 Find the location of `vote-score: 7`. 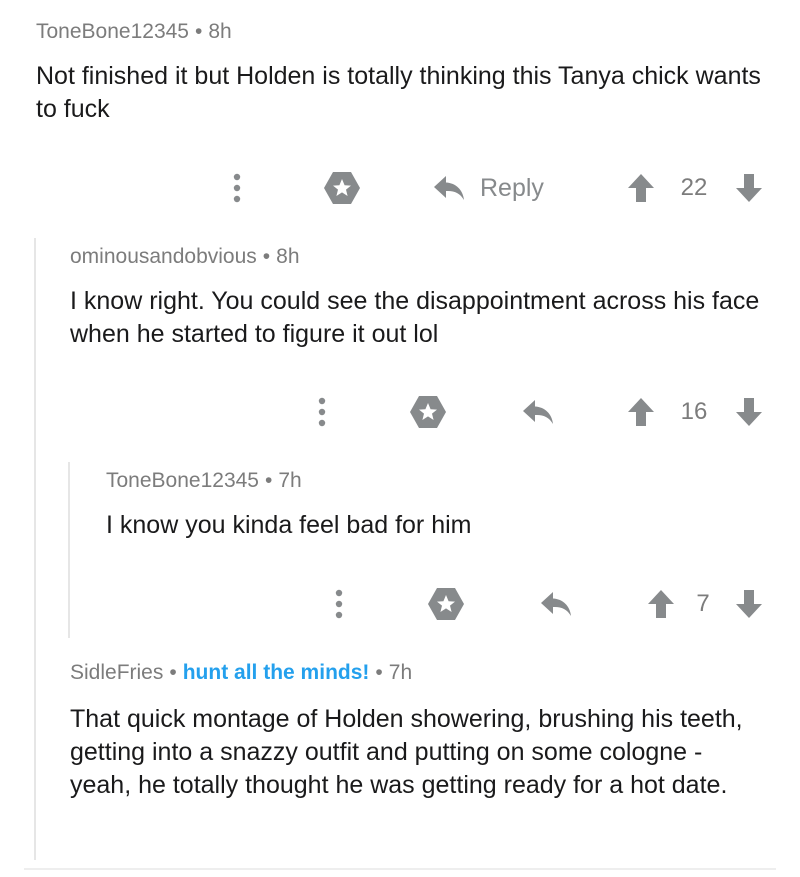

vote-score: 7 is located at coordinates (703, 603).